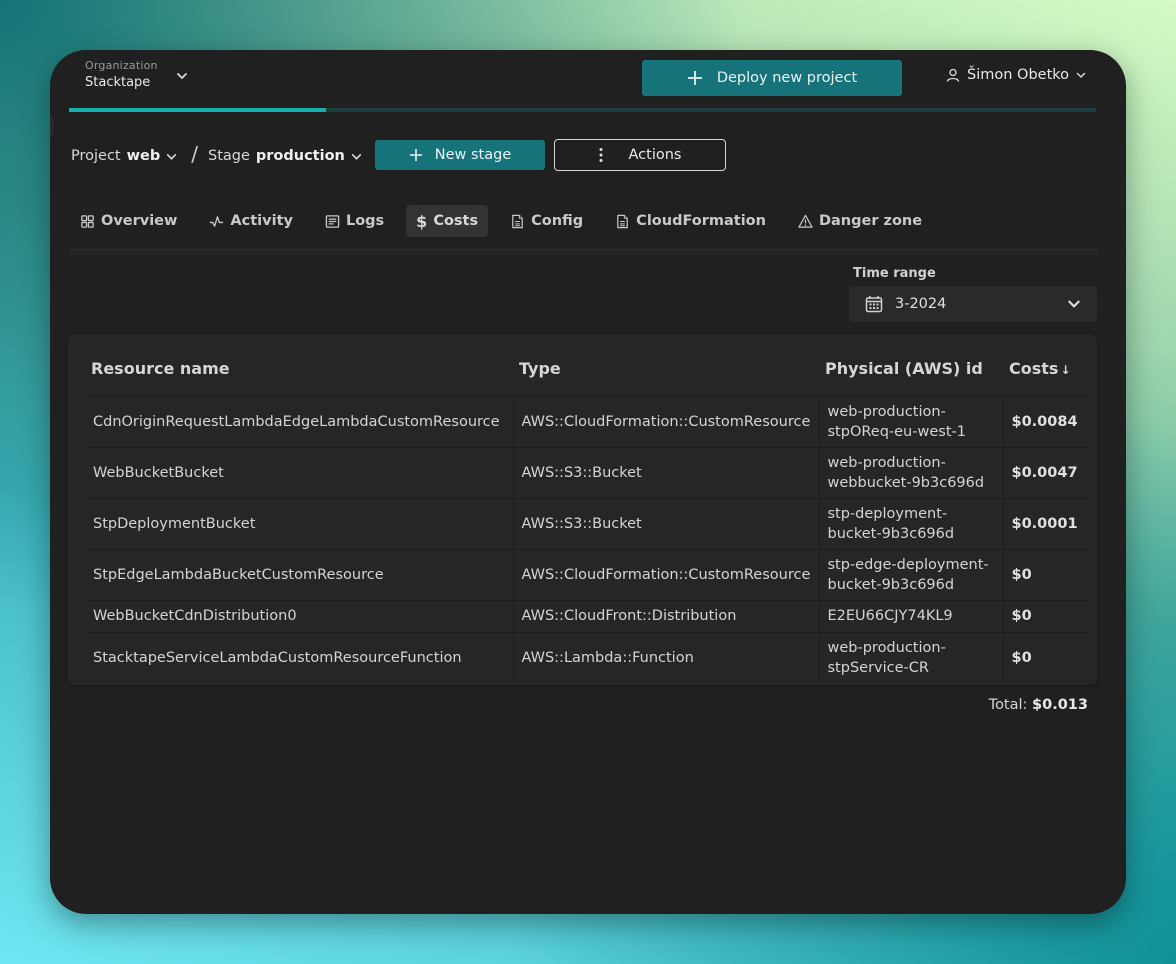 This screenshot has width=1176, height=964. I want to click on tab-cloudformation: CloudFormation, so click(690, 221).